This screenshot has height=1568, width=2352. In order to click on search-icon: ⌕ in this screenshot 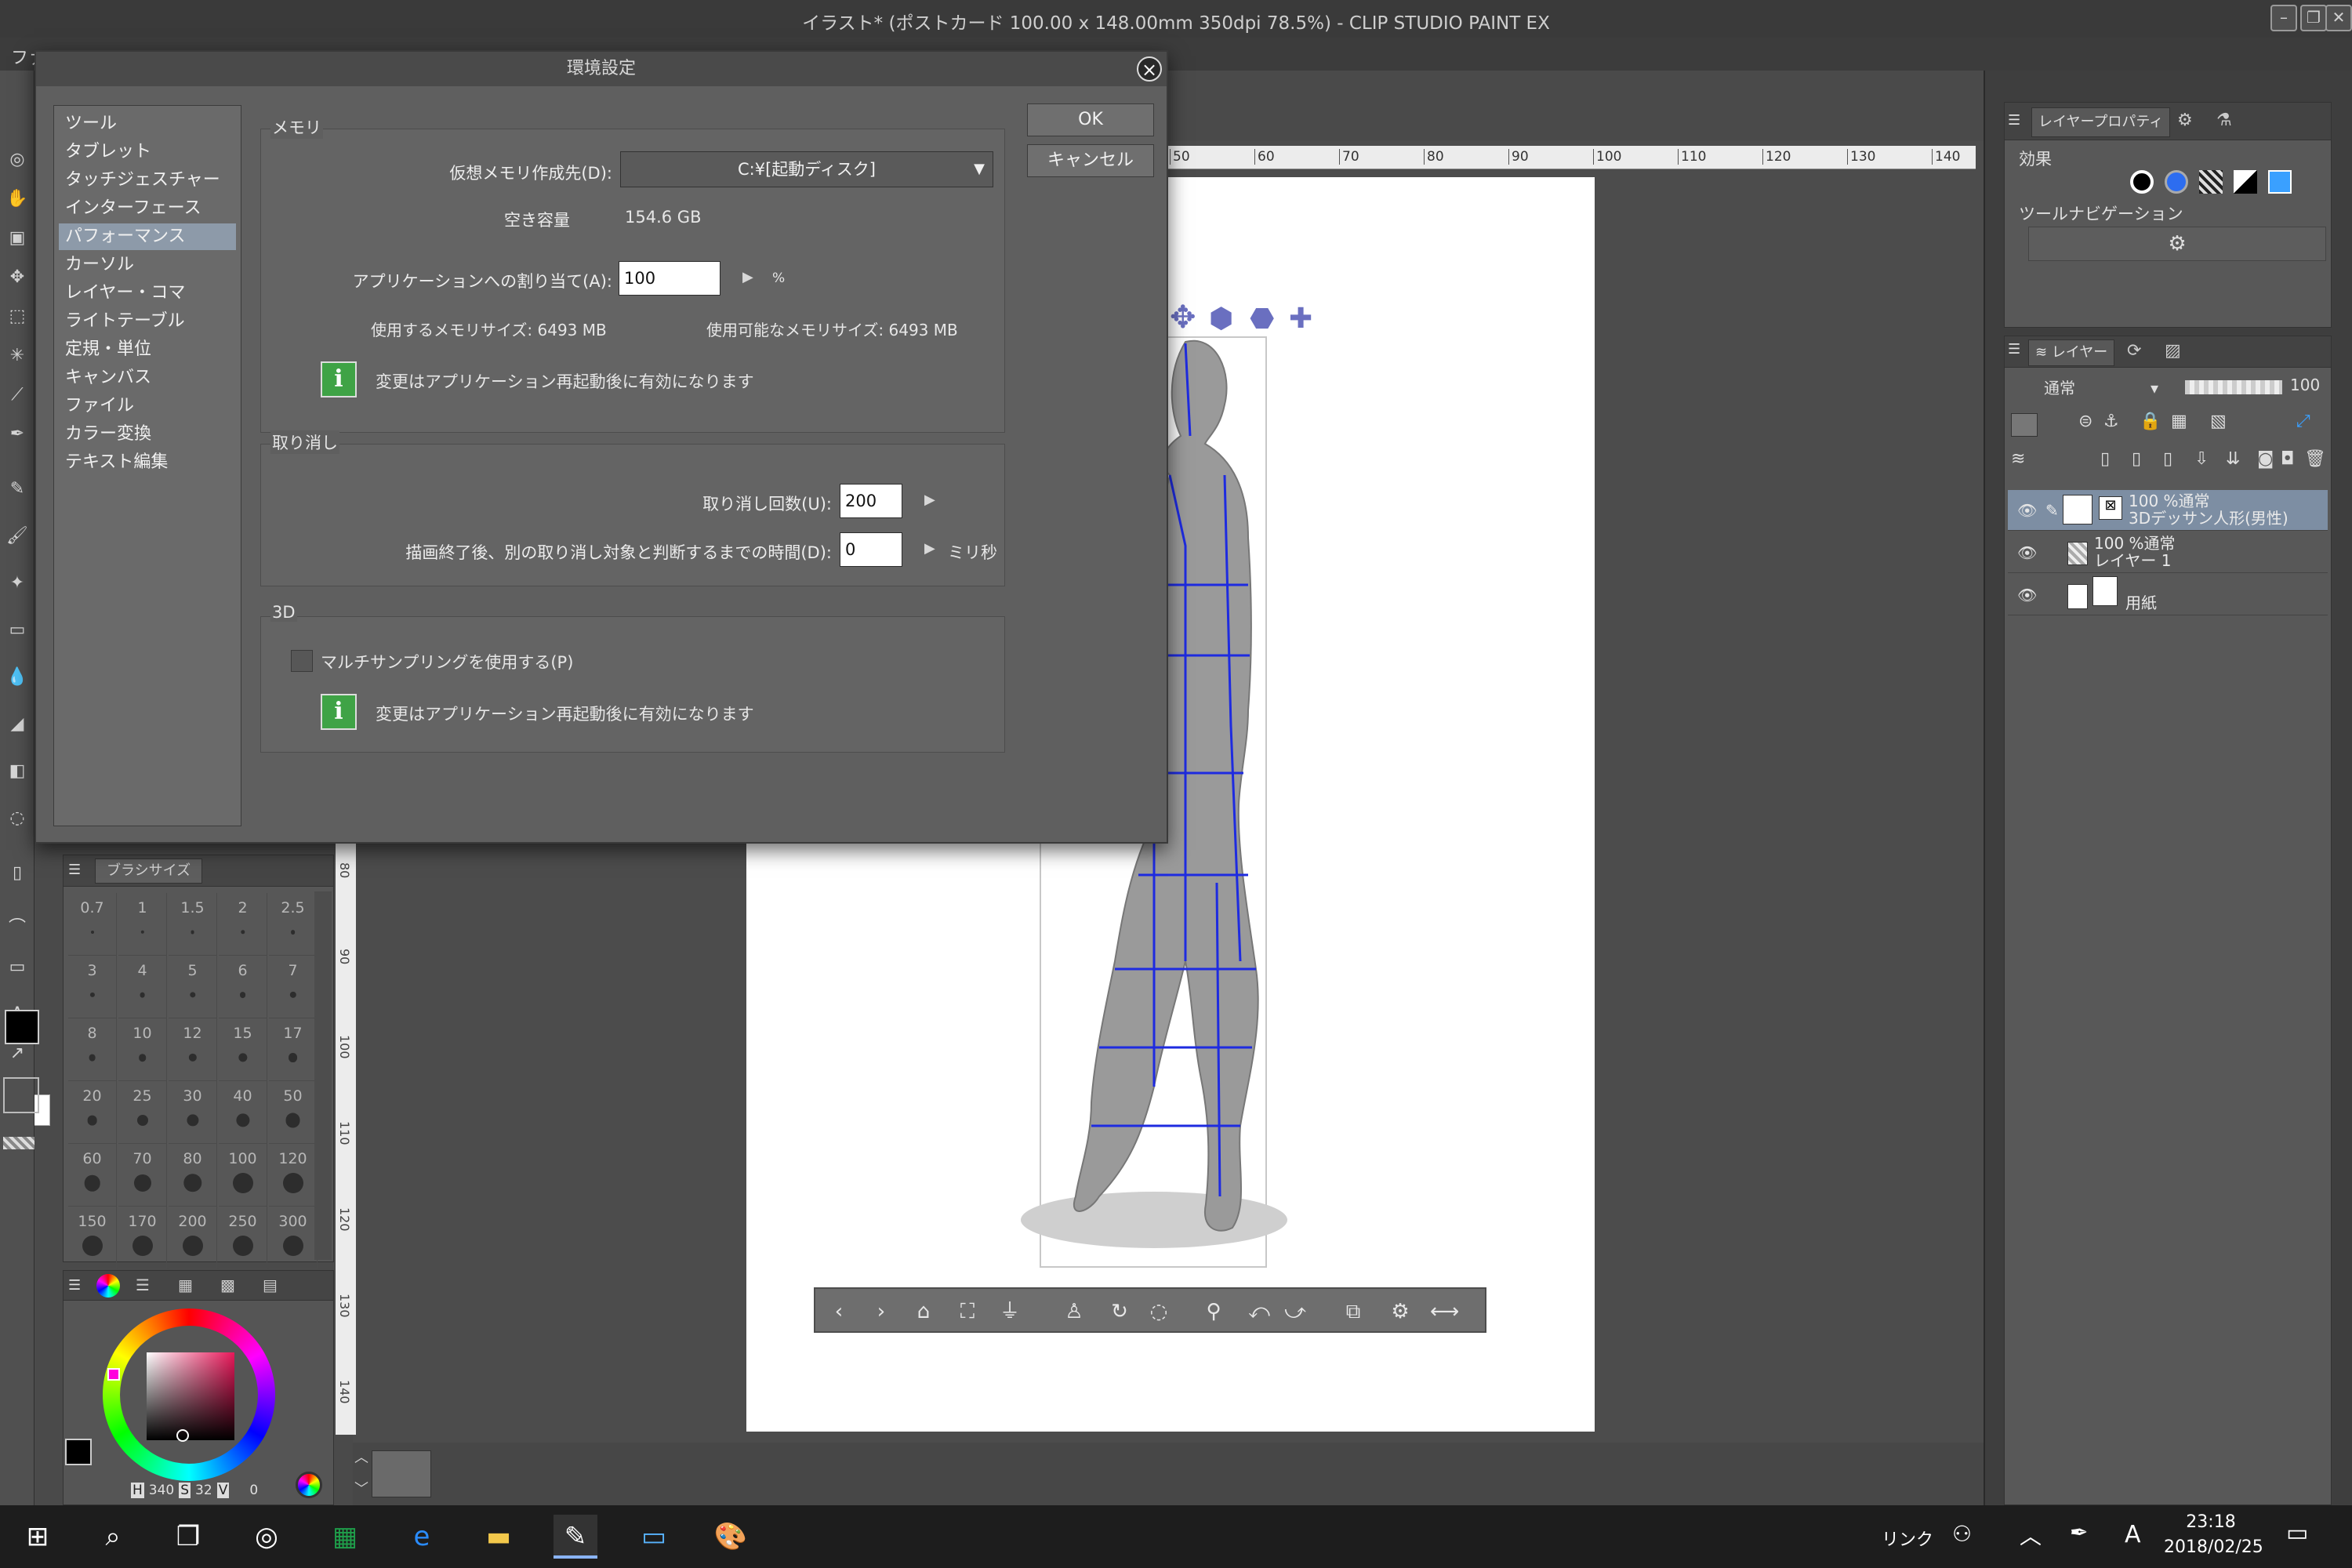, I will do `click(113, 1537)`.